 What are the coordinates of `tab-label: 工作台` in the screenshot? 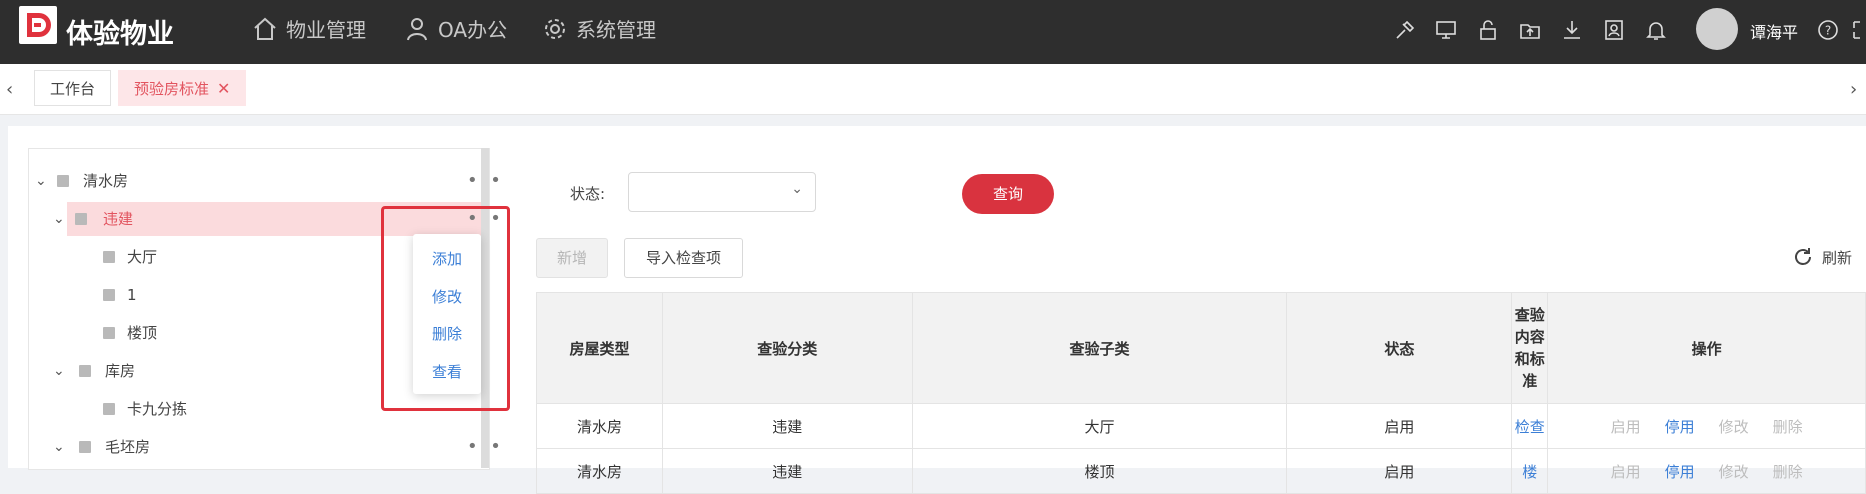 It's located at (73, 89).